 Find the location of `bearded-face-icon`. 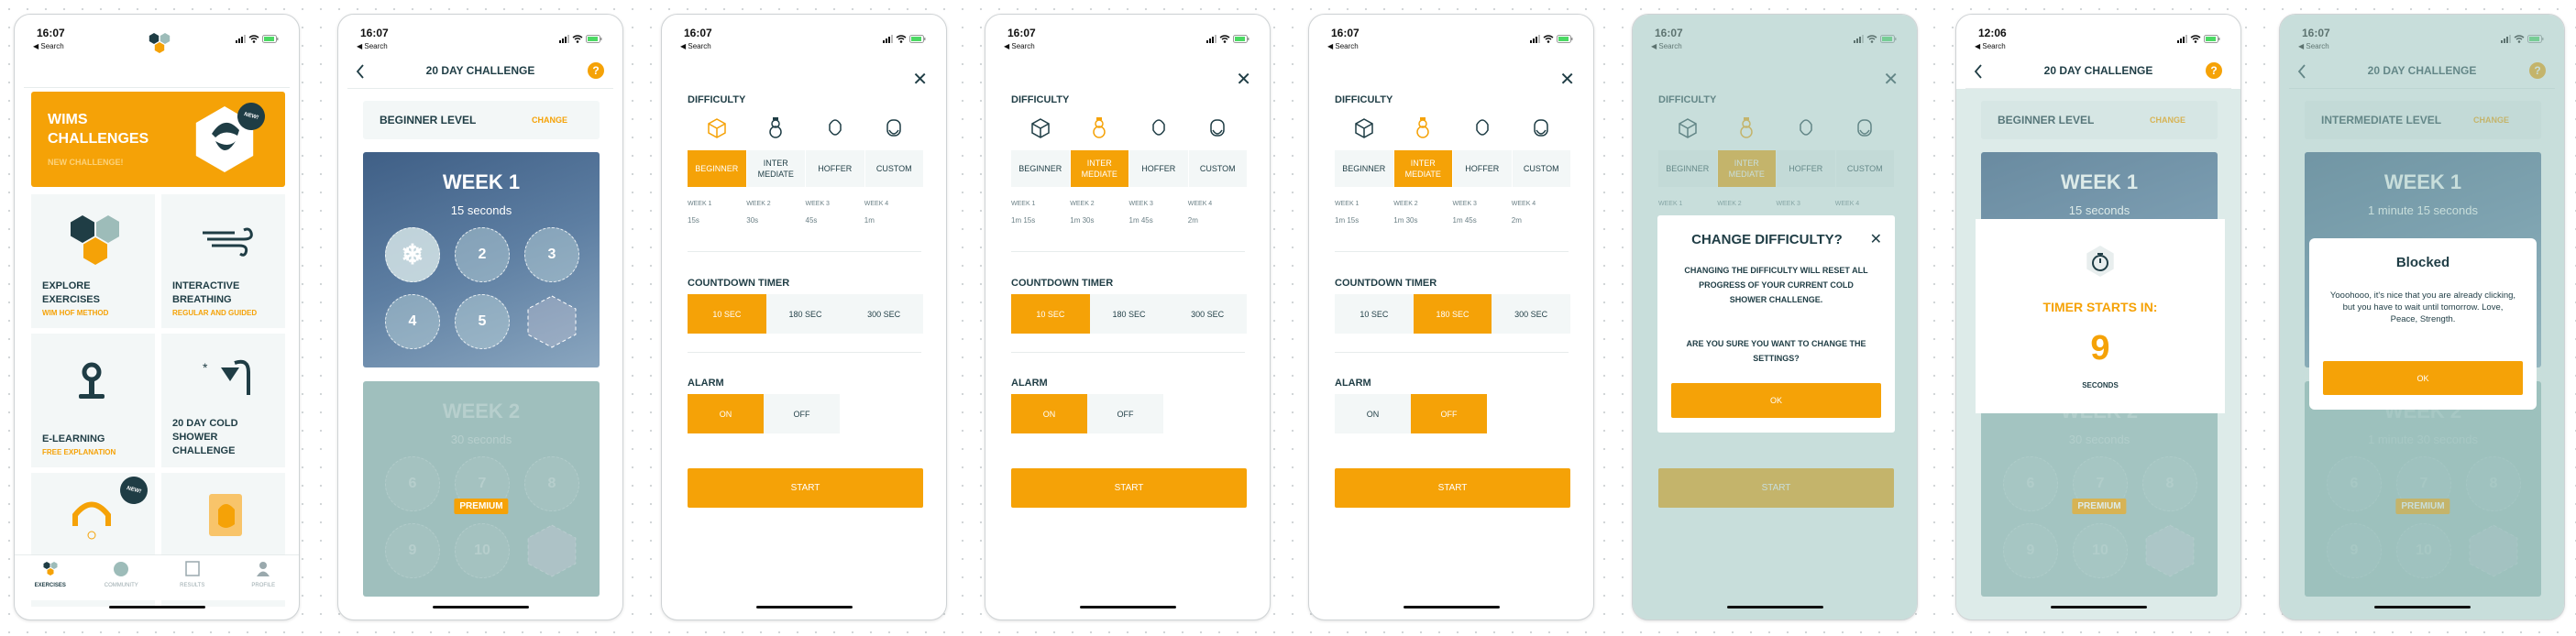

bearded-face-icon is located at coordinates (1541, 131).